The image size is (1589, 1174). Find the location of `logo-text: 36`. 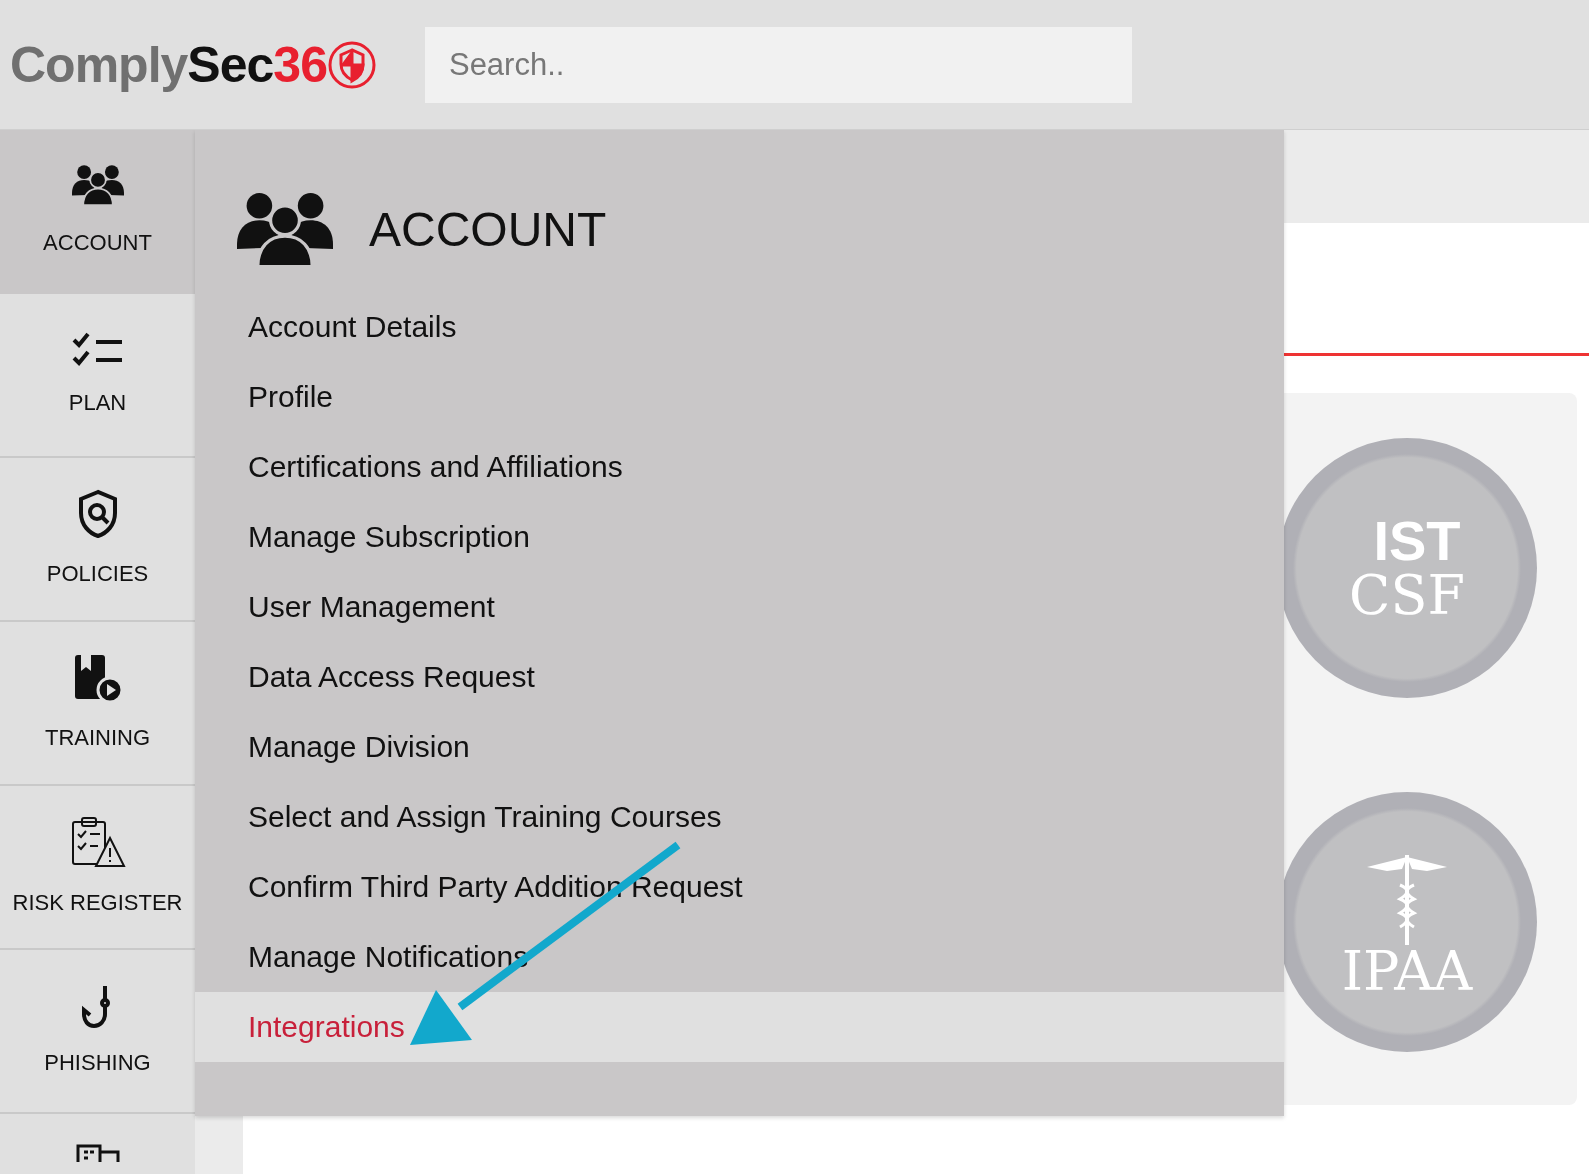

logo-text: 36 is located at coordinates (300, 64).